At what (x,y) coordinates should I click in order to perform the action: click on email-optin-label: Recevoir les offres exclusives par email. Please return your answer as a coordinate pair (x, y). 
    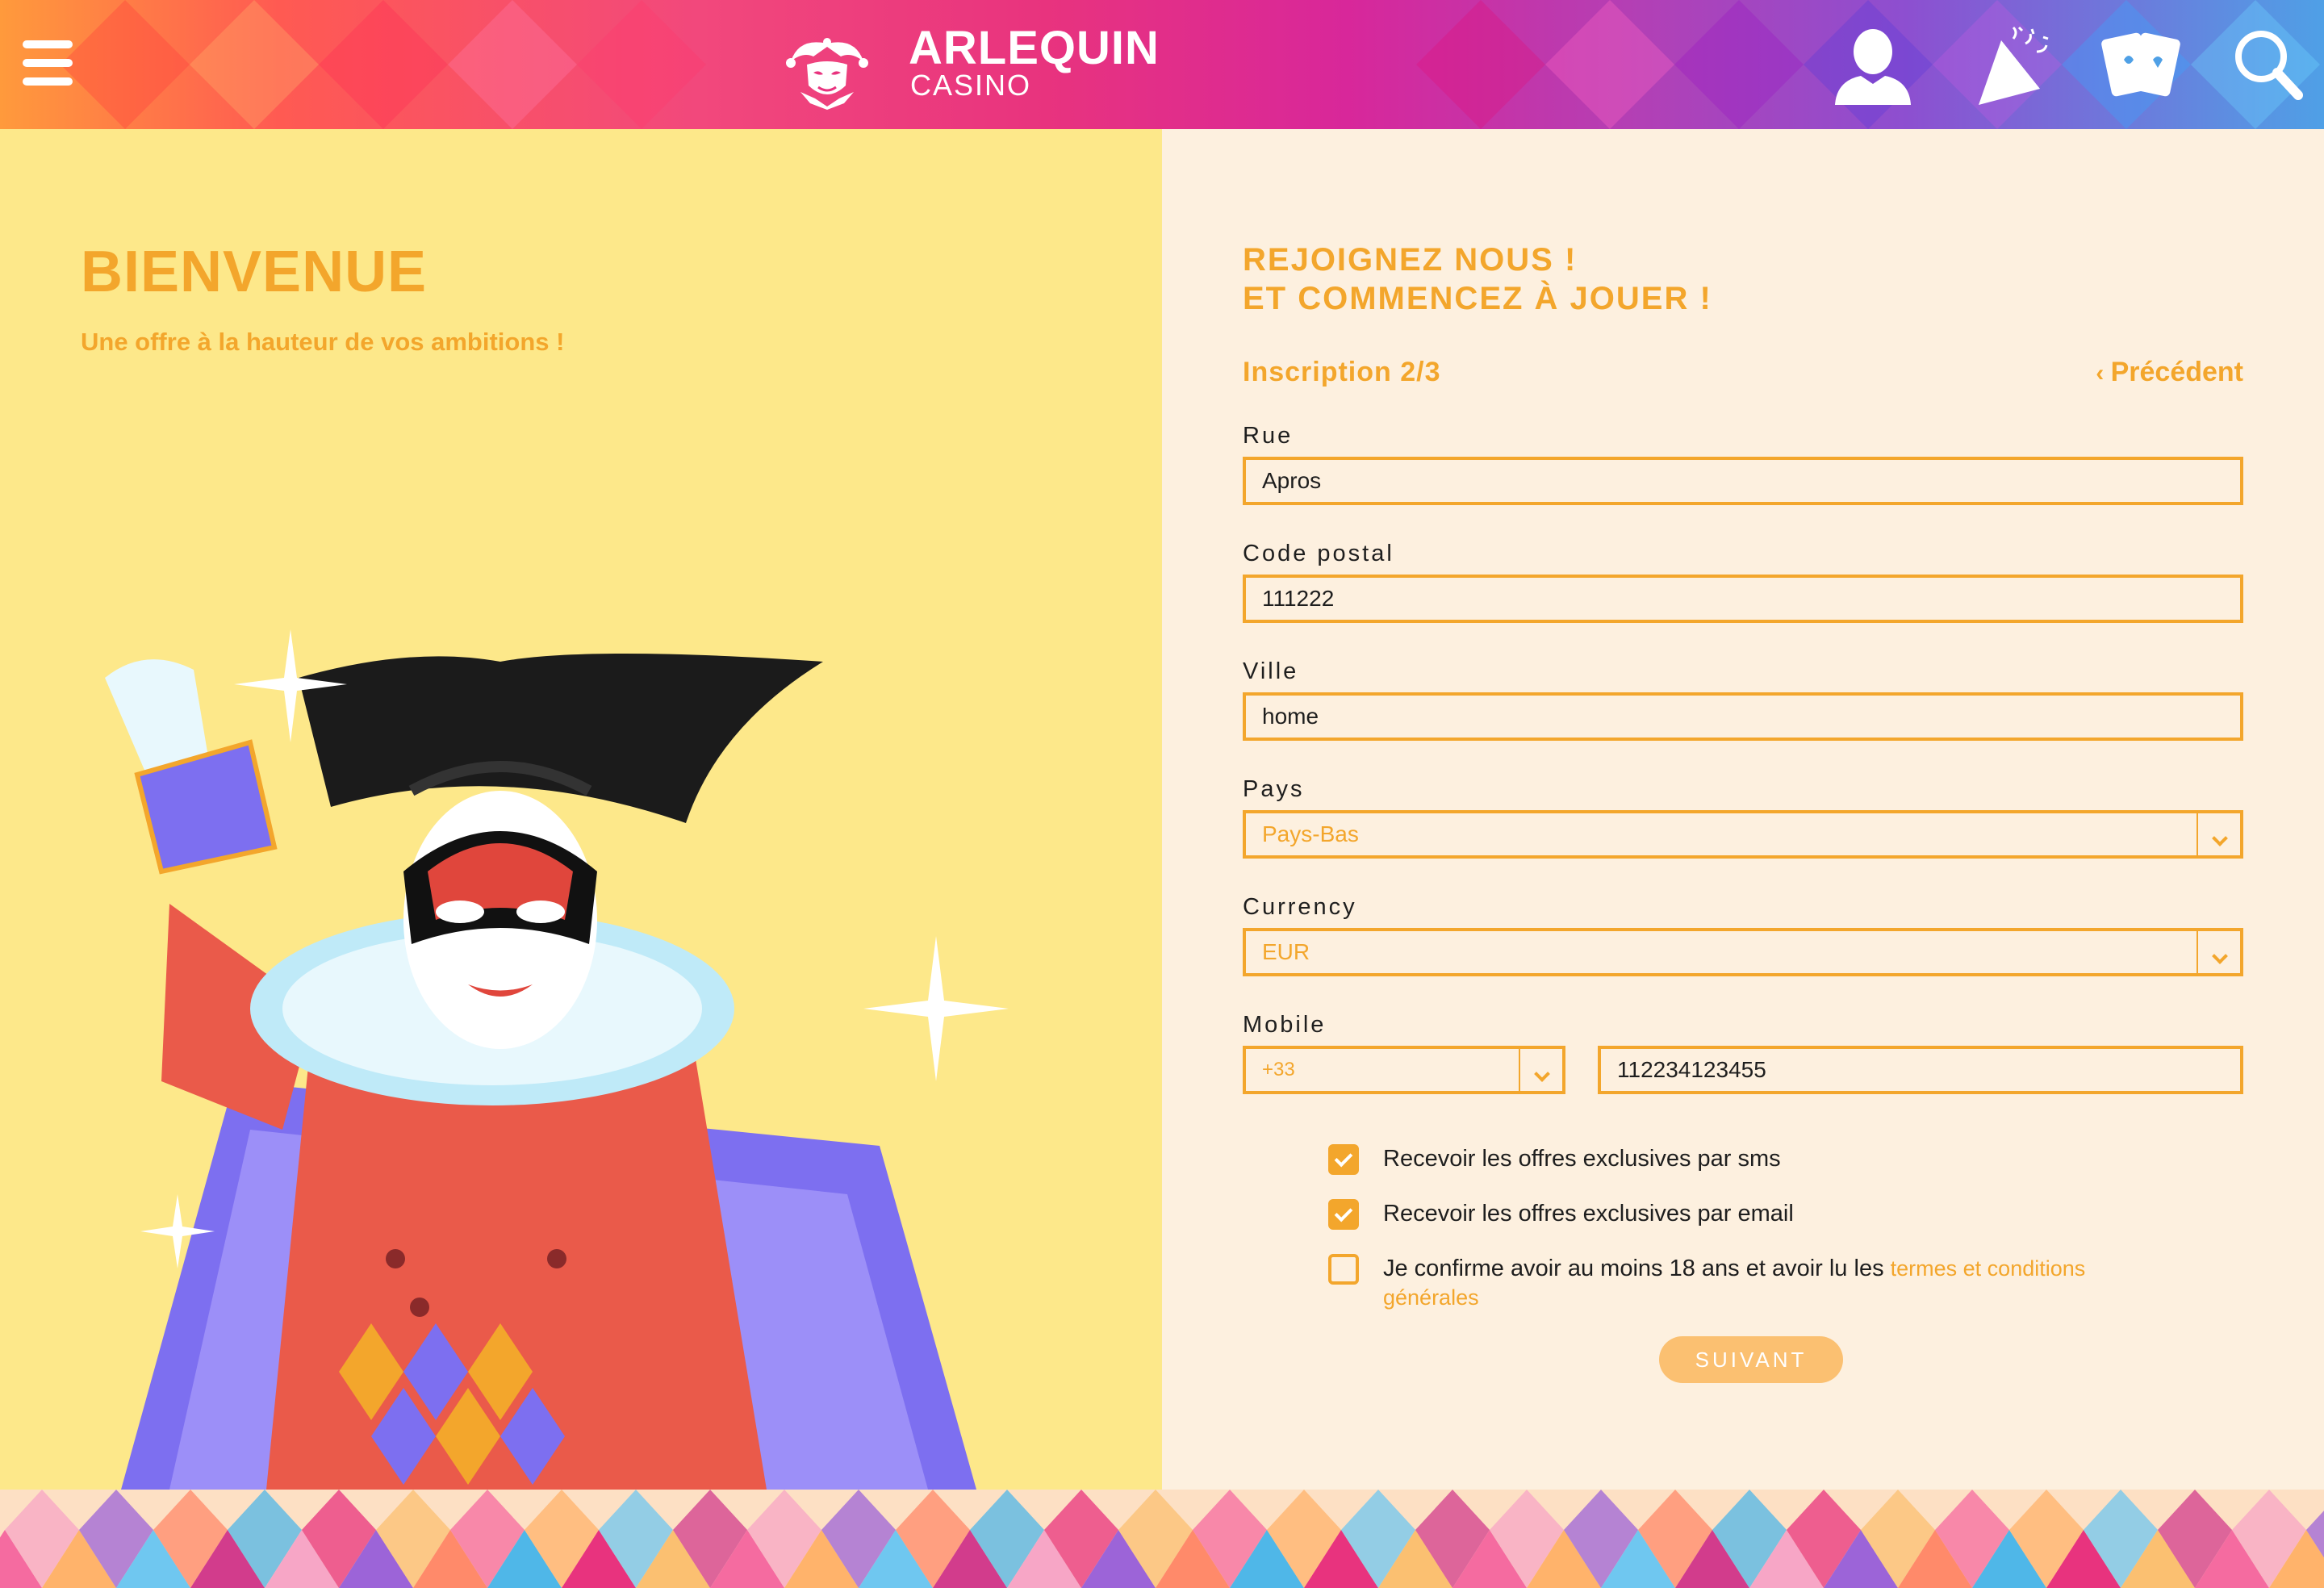
    Looking at the image, I should click on (1588, 1214).